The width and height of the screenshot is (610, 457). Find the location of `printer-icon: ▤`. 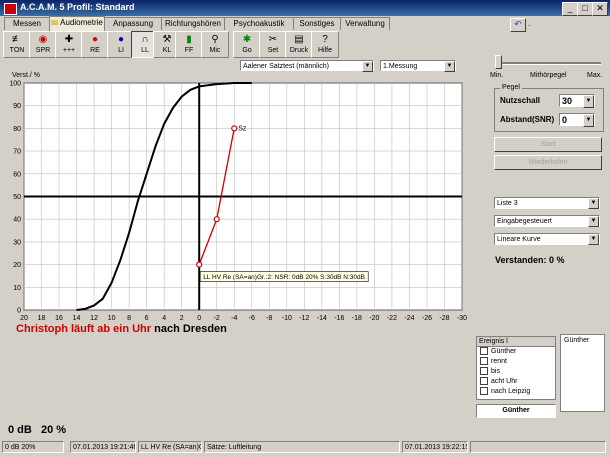

printer-icon: ▤ is located at coordinates (299, 39).